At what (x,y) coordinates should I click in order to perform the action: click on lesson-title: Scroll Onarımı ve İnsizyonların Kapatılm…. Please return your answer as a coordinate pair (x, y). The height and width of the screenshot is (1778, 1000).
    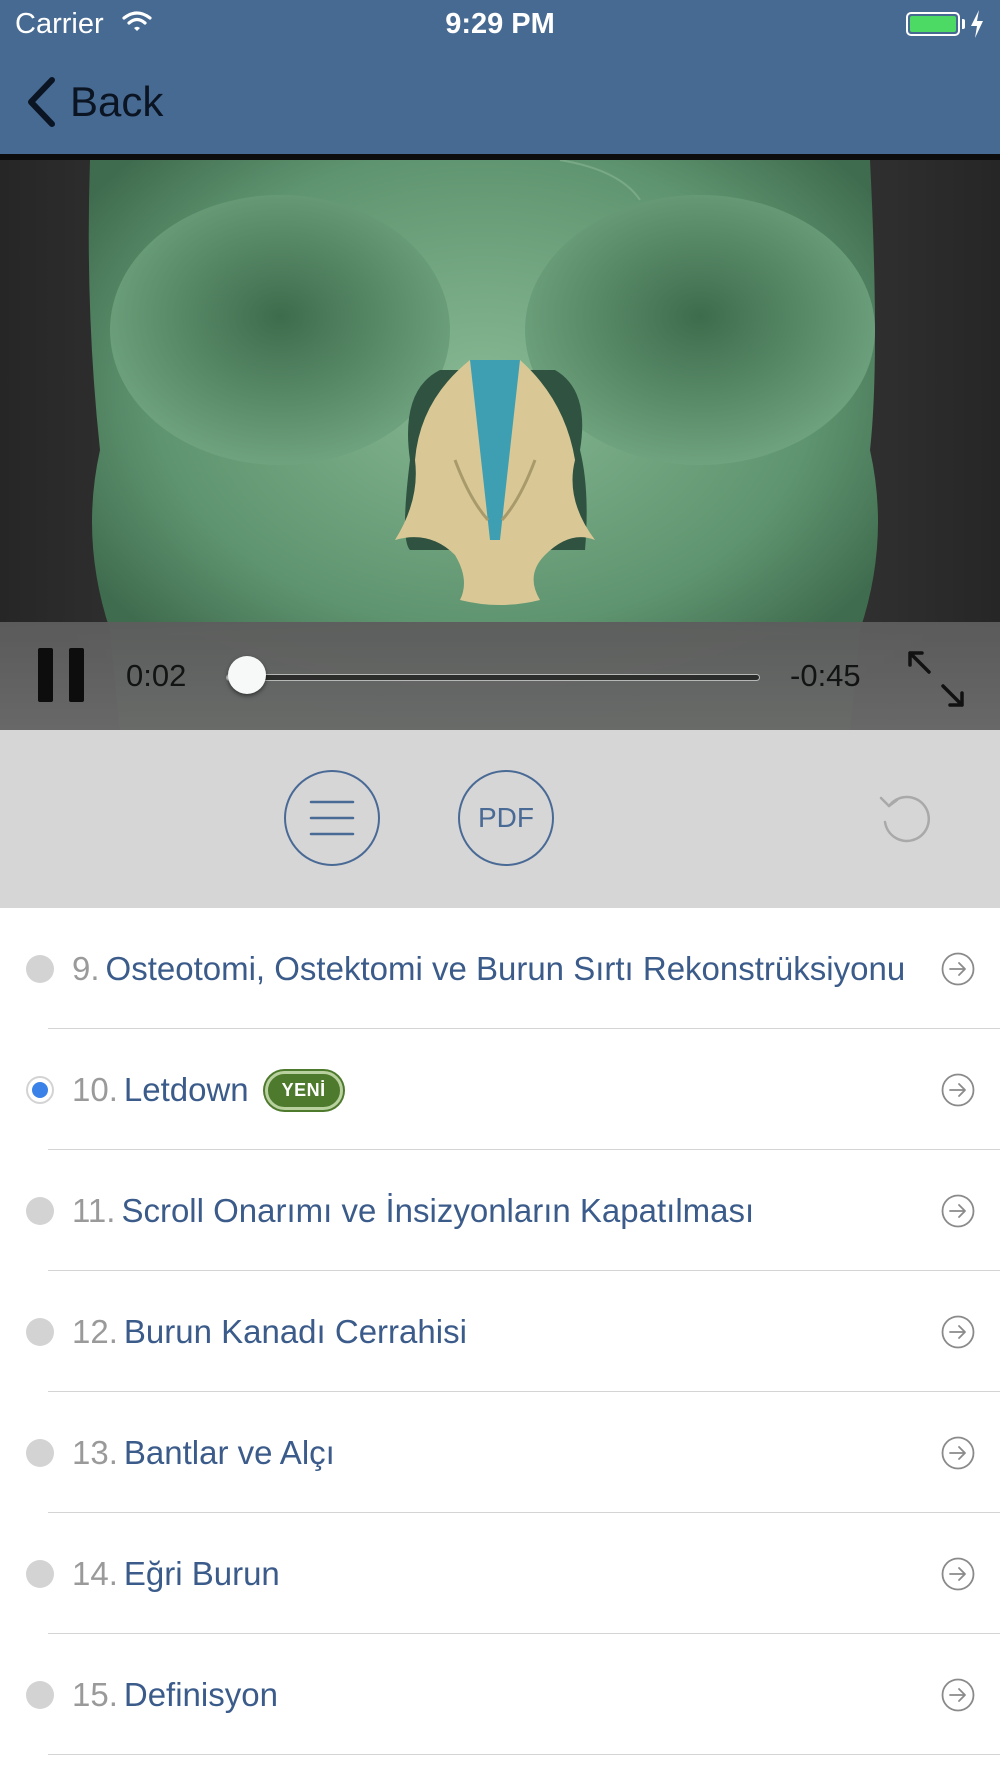
    Looking at the image, I should click on (438, 1210).